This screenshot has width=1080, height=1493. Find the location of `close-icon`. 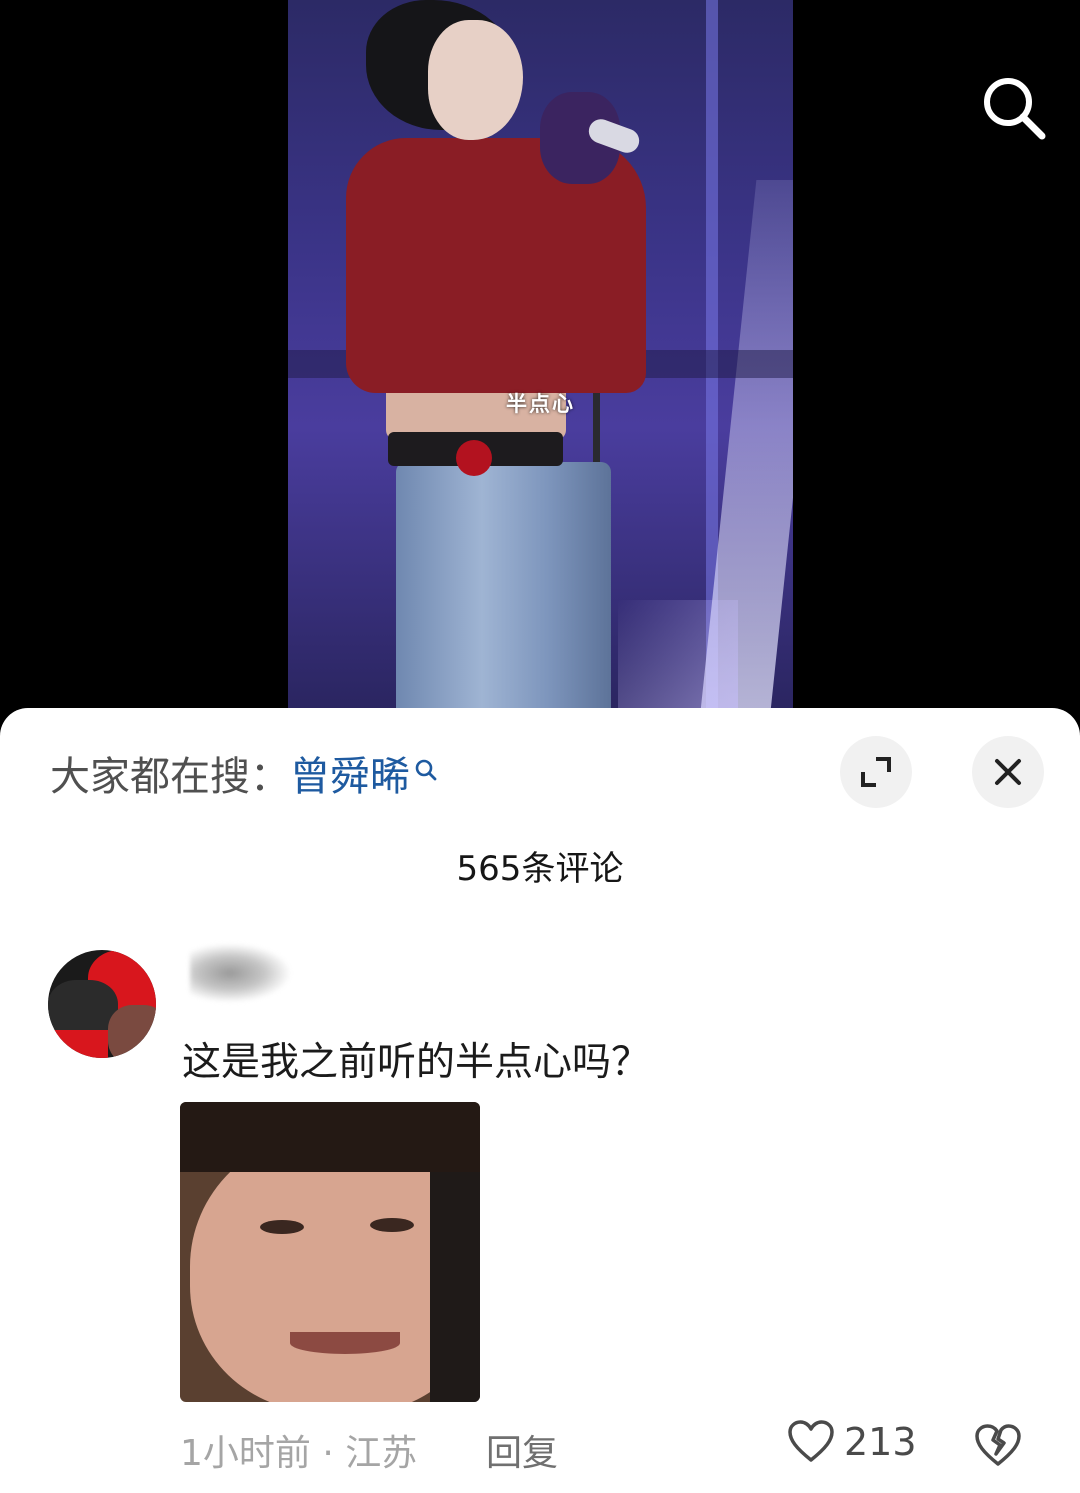

close-icon is located at coordinates (1008, 772).